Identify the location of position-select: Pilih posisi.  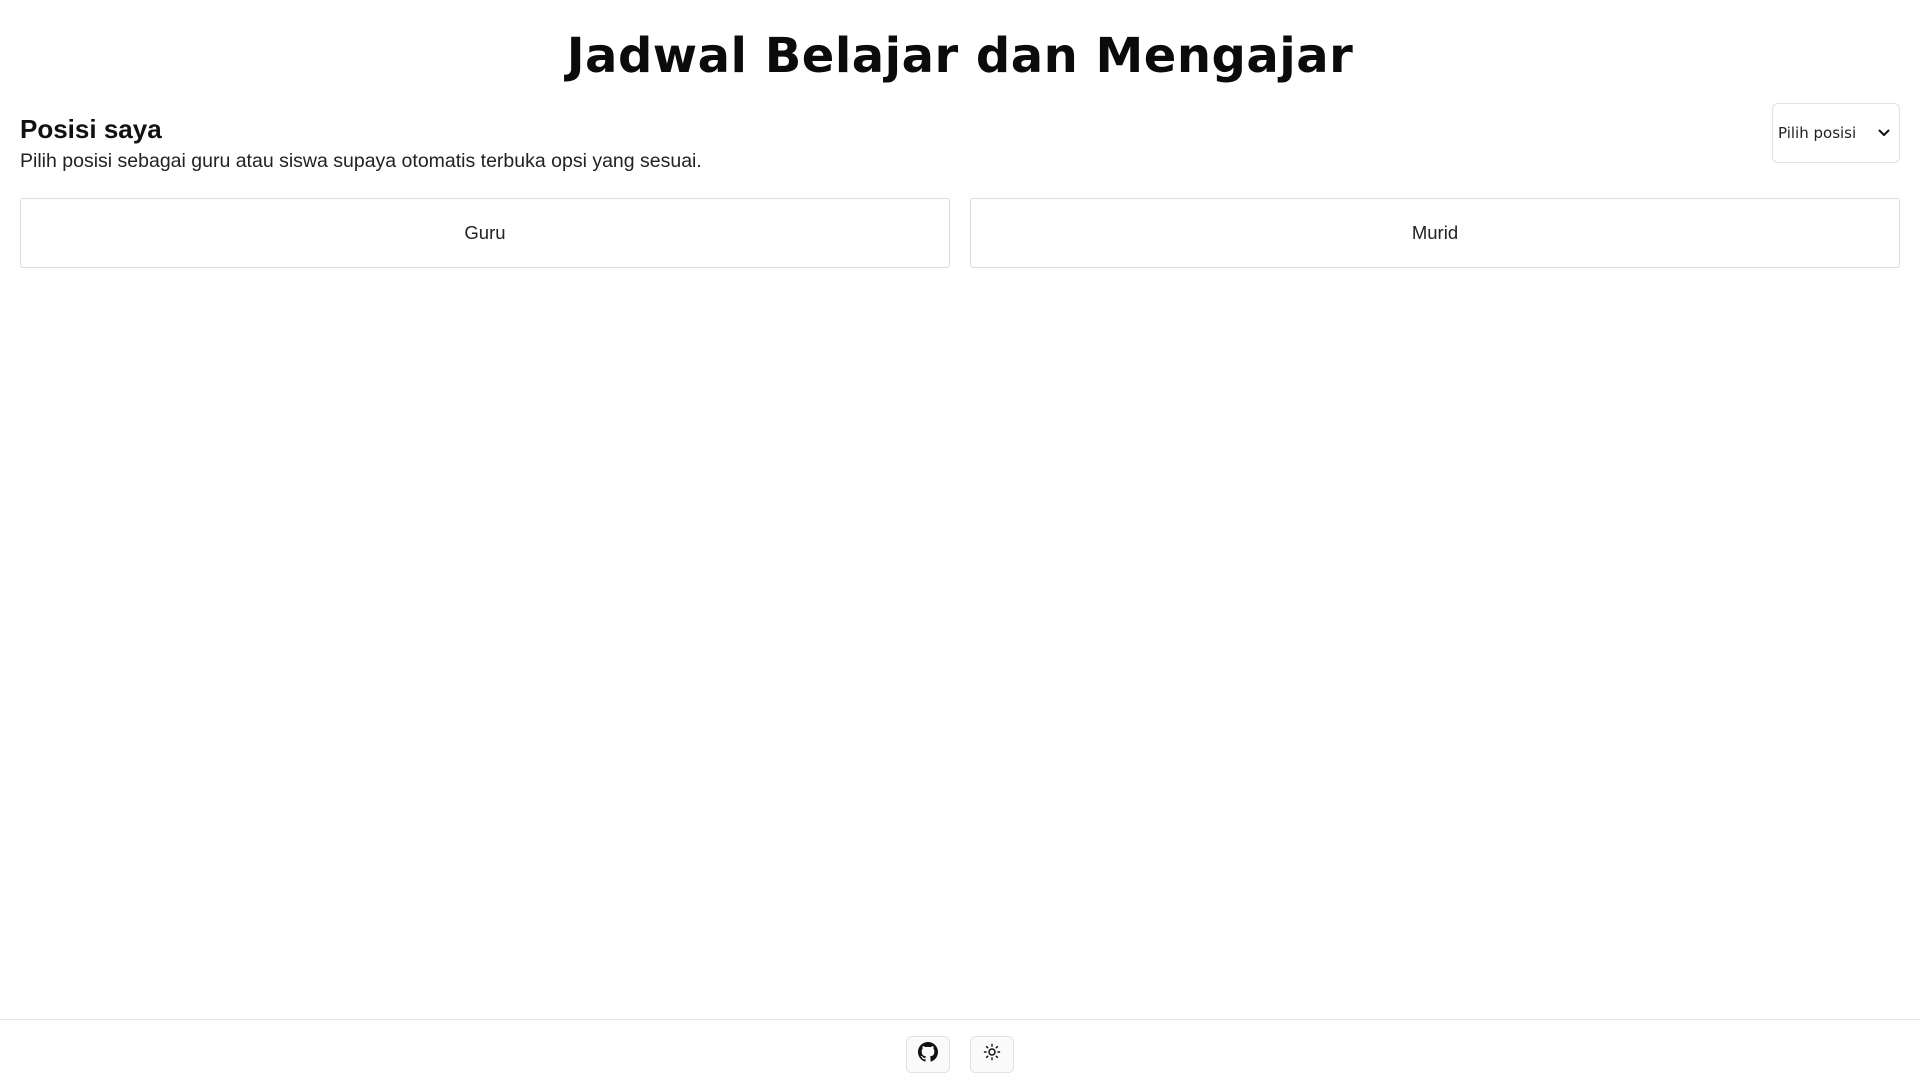
(1836, 133).